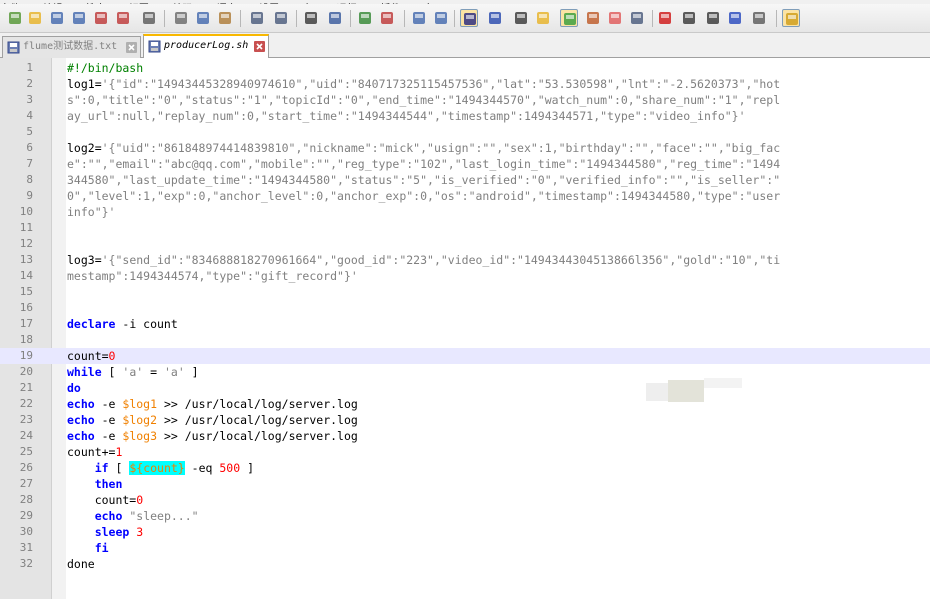 Image resolution: width=930 pixels, height=599 pixels. Describe the element at coordinates (257, 18) in the screenshot. I see `undo-icon` at that location.